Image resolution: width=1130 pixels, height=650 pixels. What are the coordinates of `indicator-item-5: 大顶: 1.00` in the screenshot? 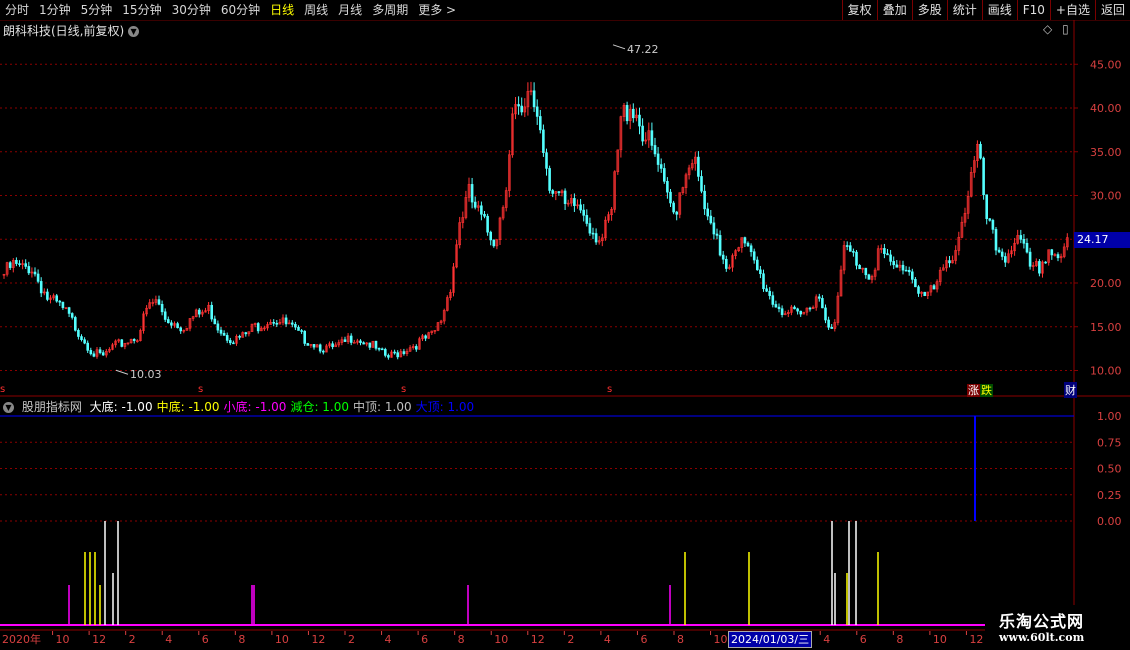 It's located at (445, 407).